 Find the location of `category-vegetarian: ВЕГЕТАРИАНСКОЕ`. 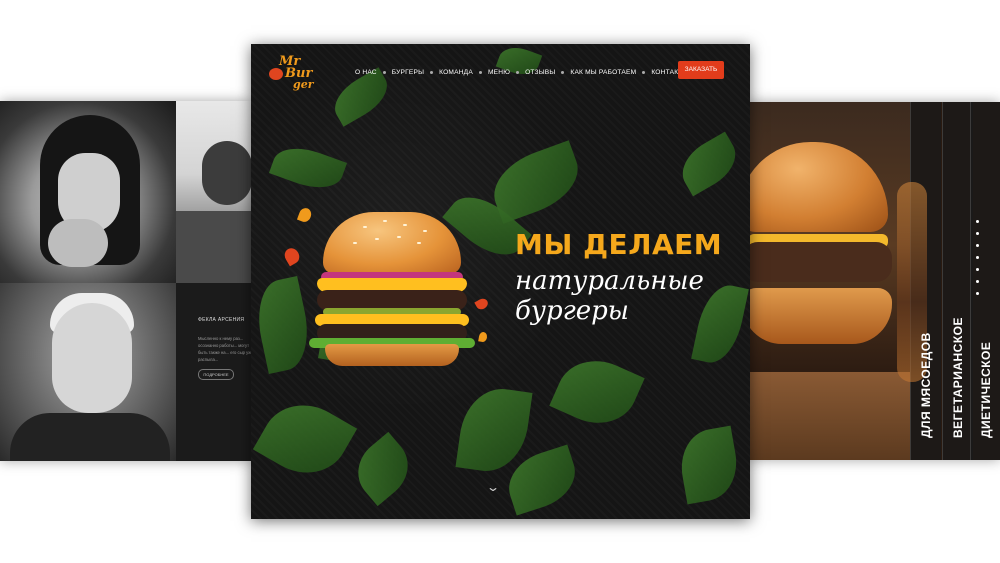

category-vegetarian: ВЕГЕТАРИАНСКОЕ is located at coordinates (957, 281).